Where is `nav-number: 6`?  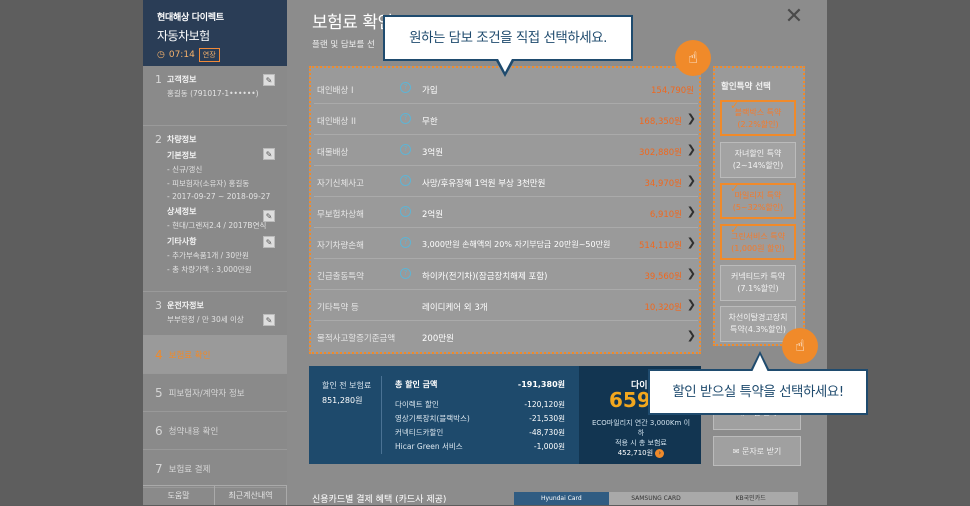 nav-number: 6 is located at coordinates (159, 430).